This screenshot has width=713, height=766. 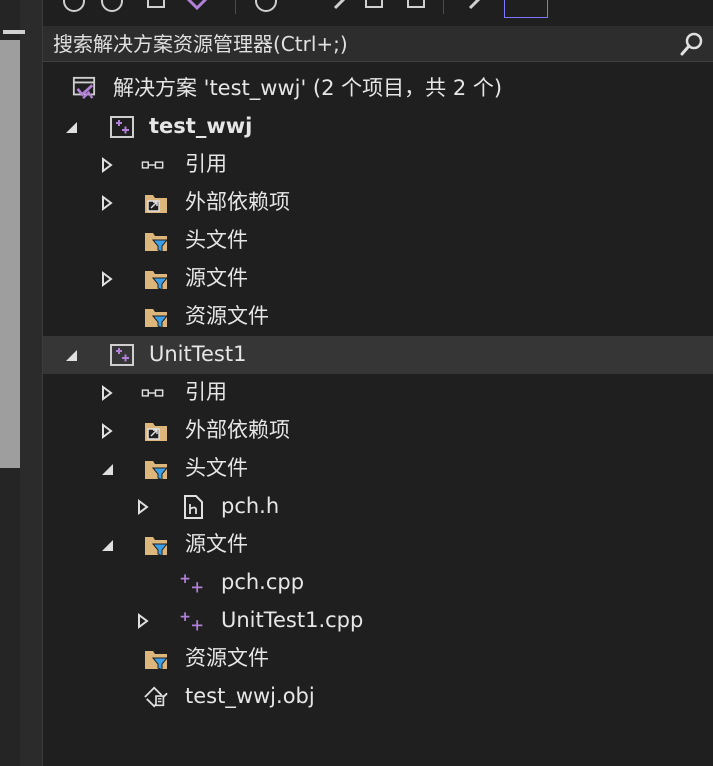 What do you see at coordinates (201, 126) in the screenshot?
I see `project-label: test_wwj` at bounding box center [201, 126].